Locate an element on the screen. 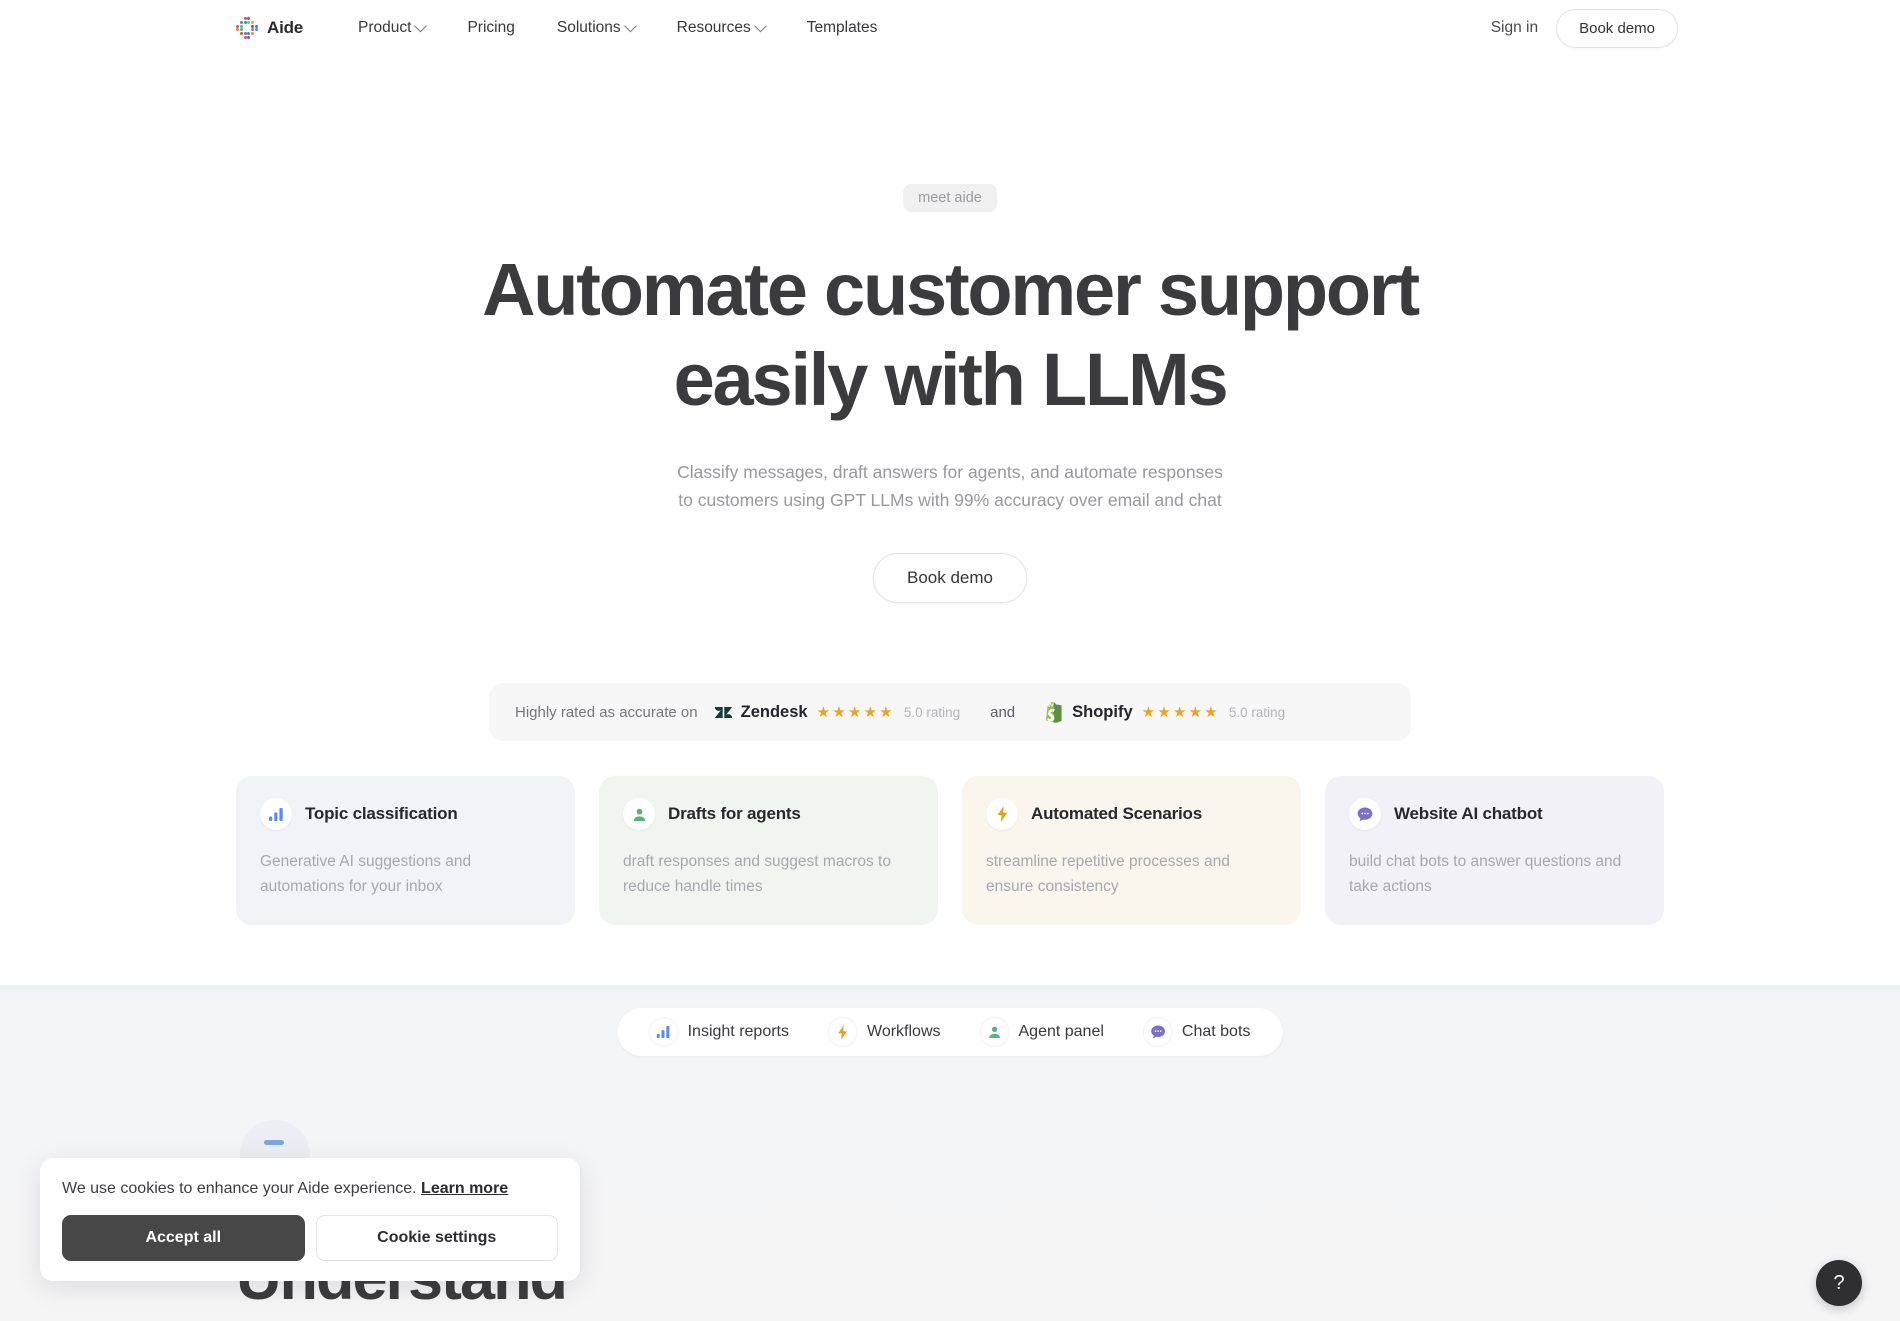  sign-in-link: Sign in is located at coordinates (1514, 28).